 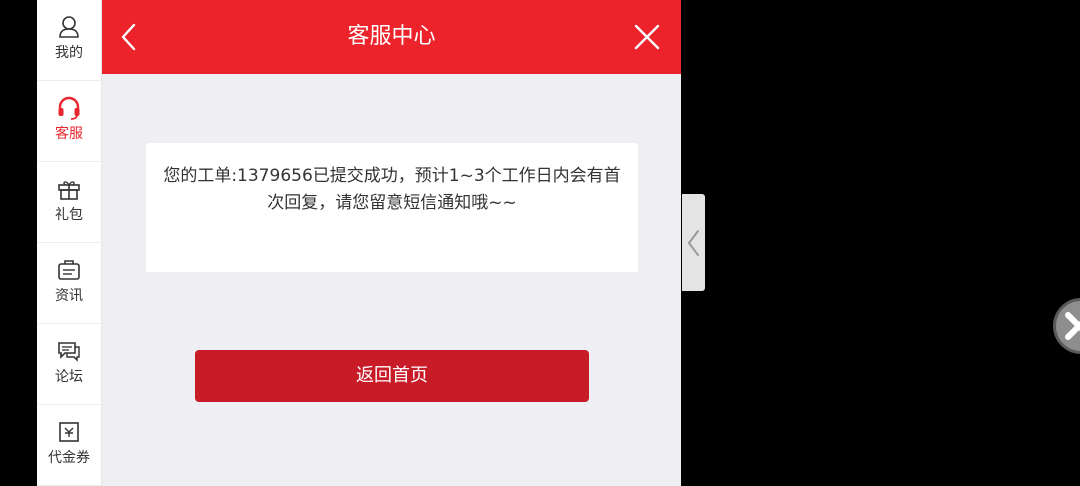 What do you see at coordinates (18, 243) in the screenshot?
I see `left-edge` at bounding box center [18, 243].